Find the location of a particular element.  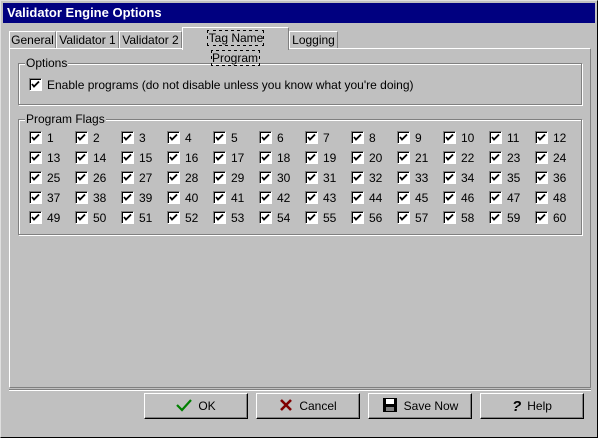

question-mark-icon: ? is located at coordinates (517, 406).